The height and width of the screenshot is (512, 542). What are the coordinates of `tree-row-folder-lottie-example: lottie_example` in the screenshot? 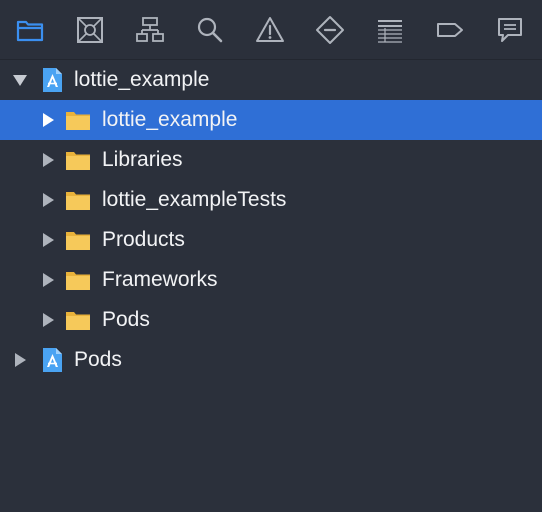 It's located at (271, 120).